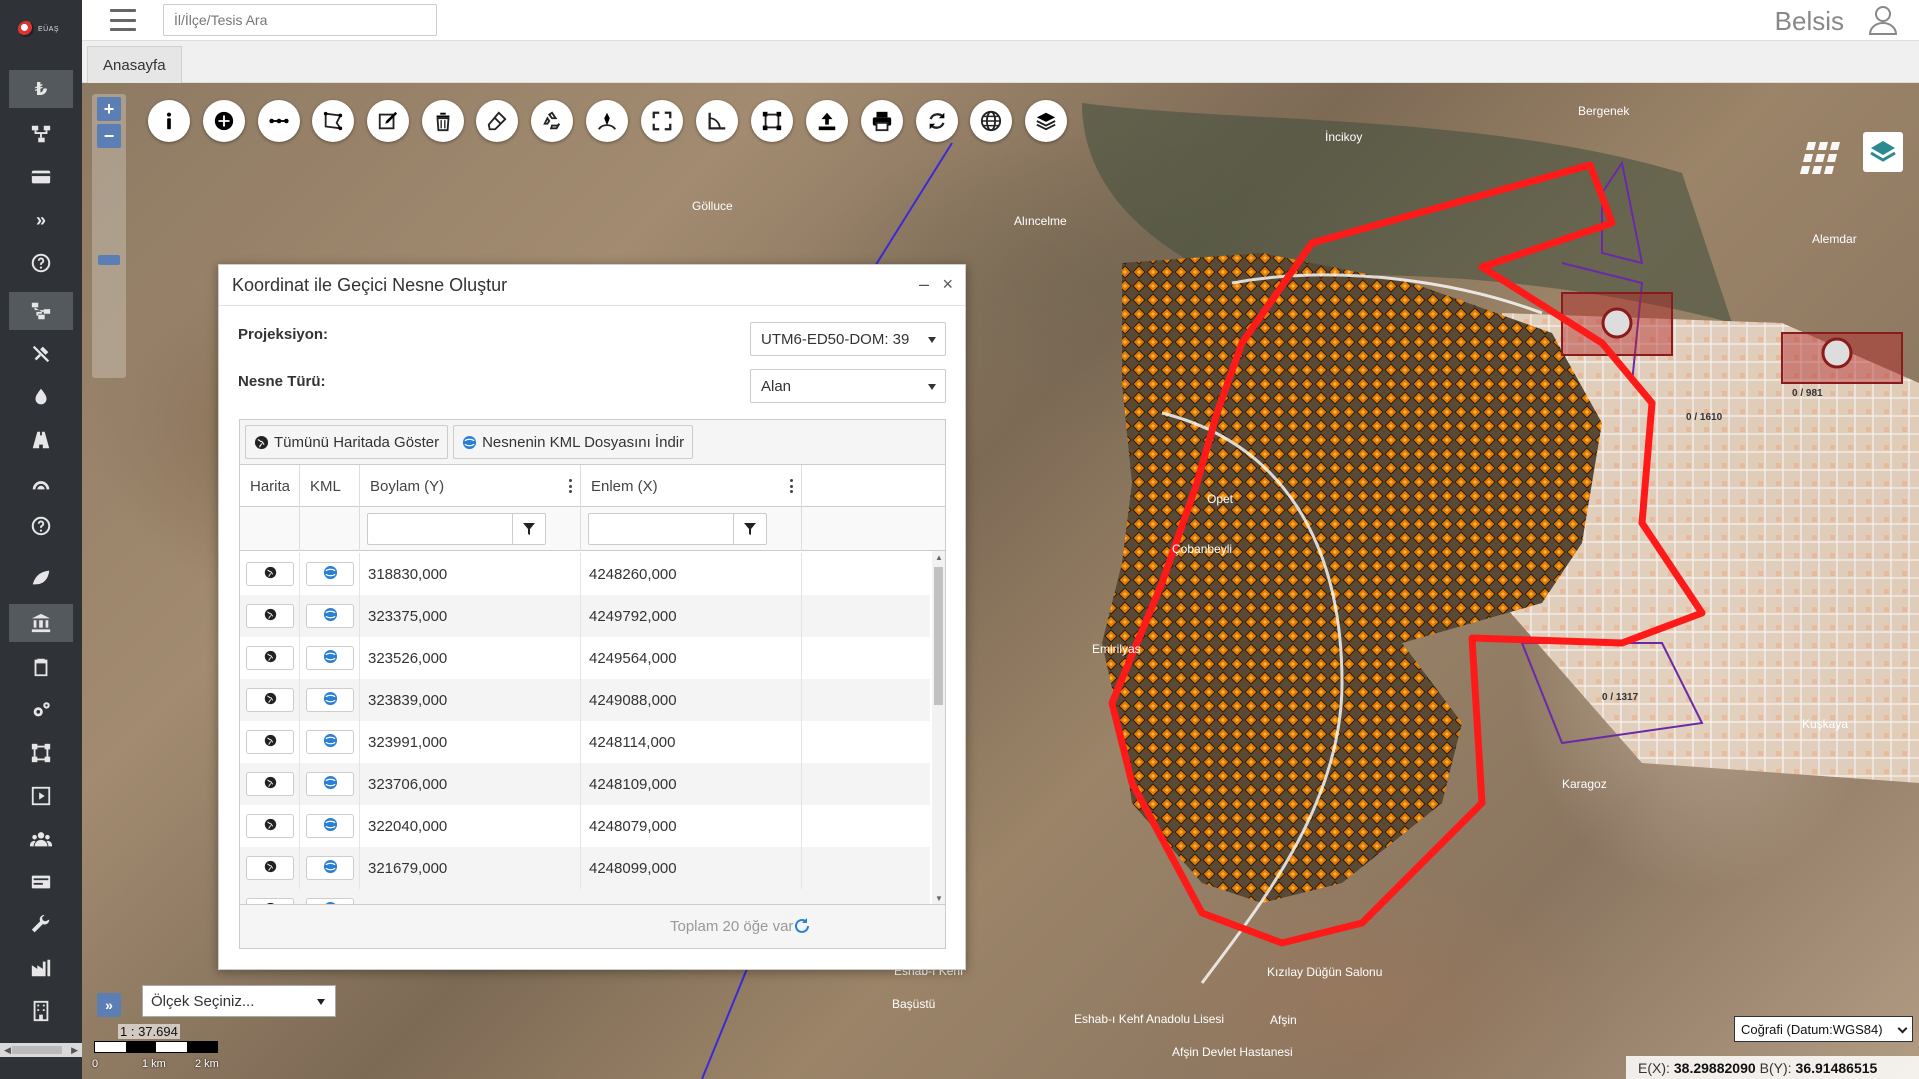  What do you see at coordinates (592, 285) in the screenshot?
I see `dialog-title-bar: Koordinat ile Geçici Nesne Oluştur – ×` at bounding box center [592, 285].